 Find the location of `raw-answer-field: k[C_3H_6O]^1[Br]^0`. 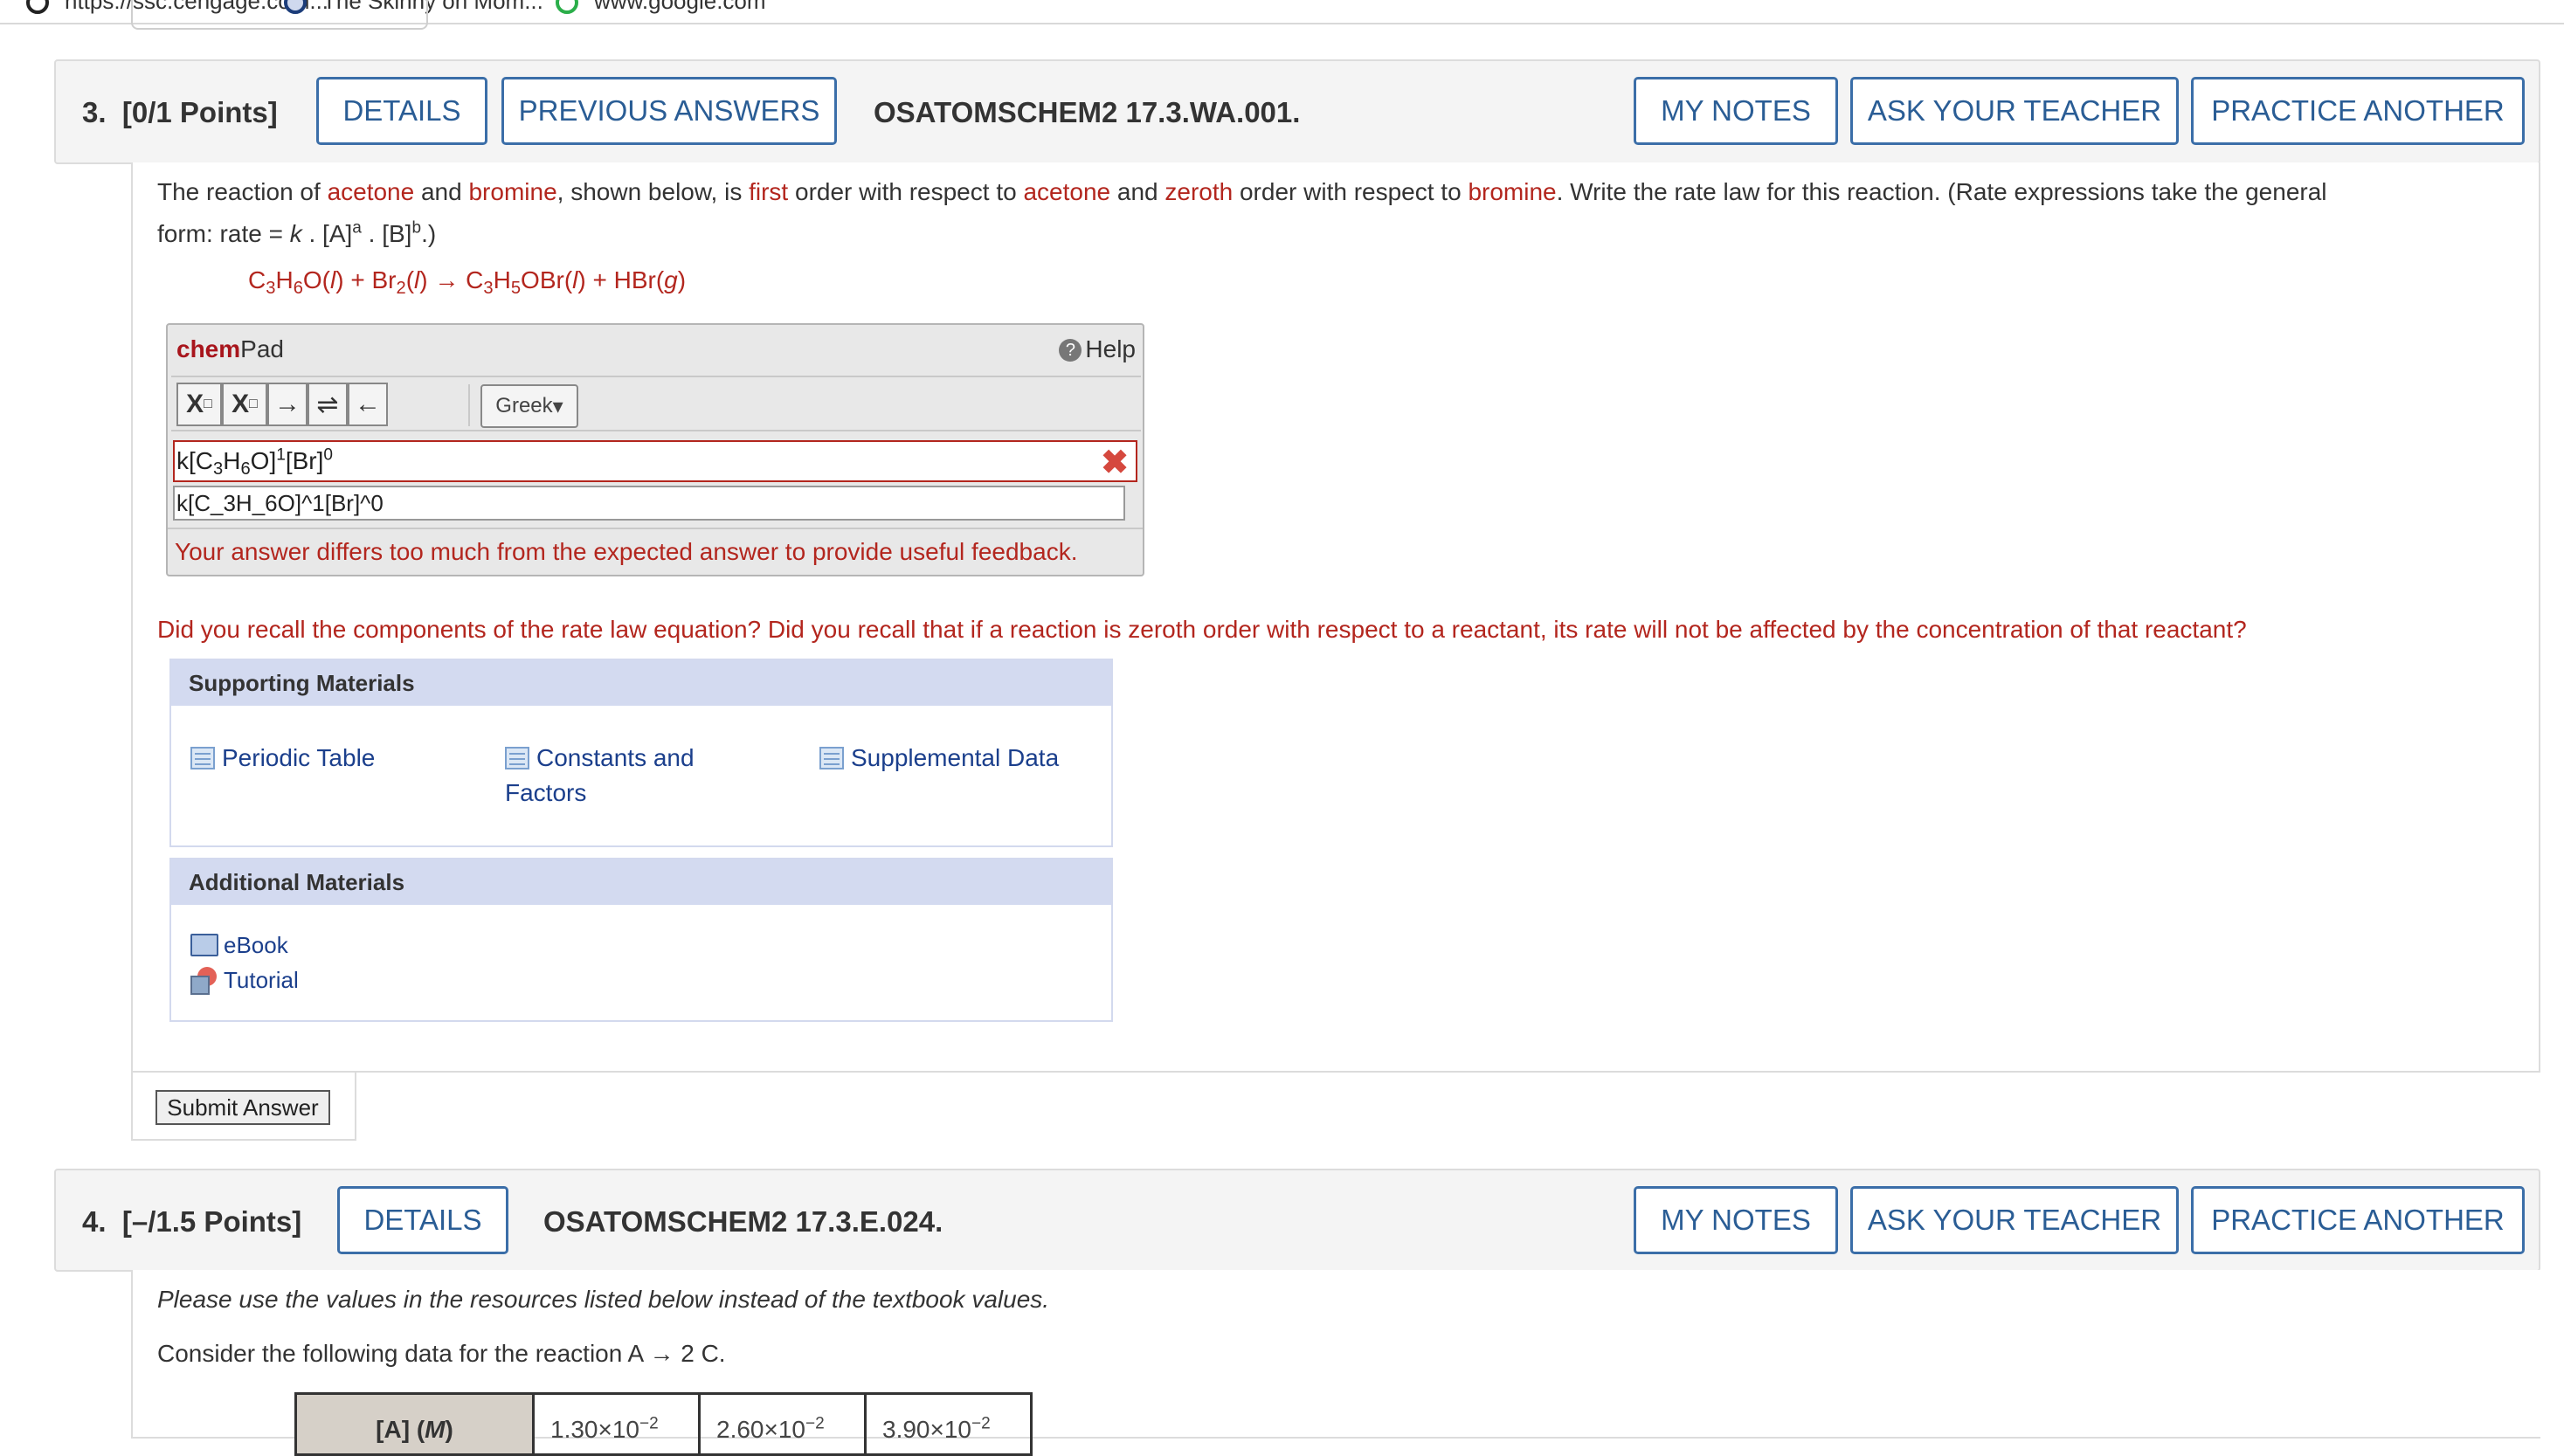

raw-answer-field: k[C_3H_6O]^1[Br]^0 is located at coordinates (649, 503).